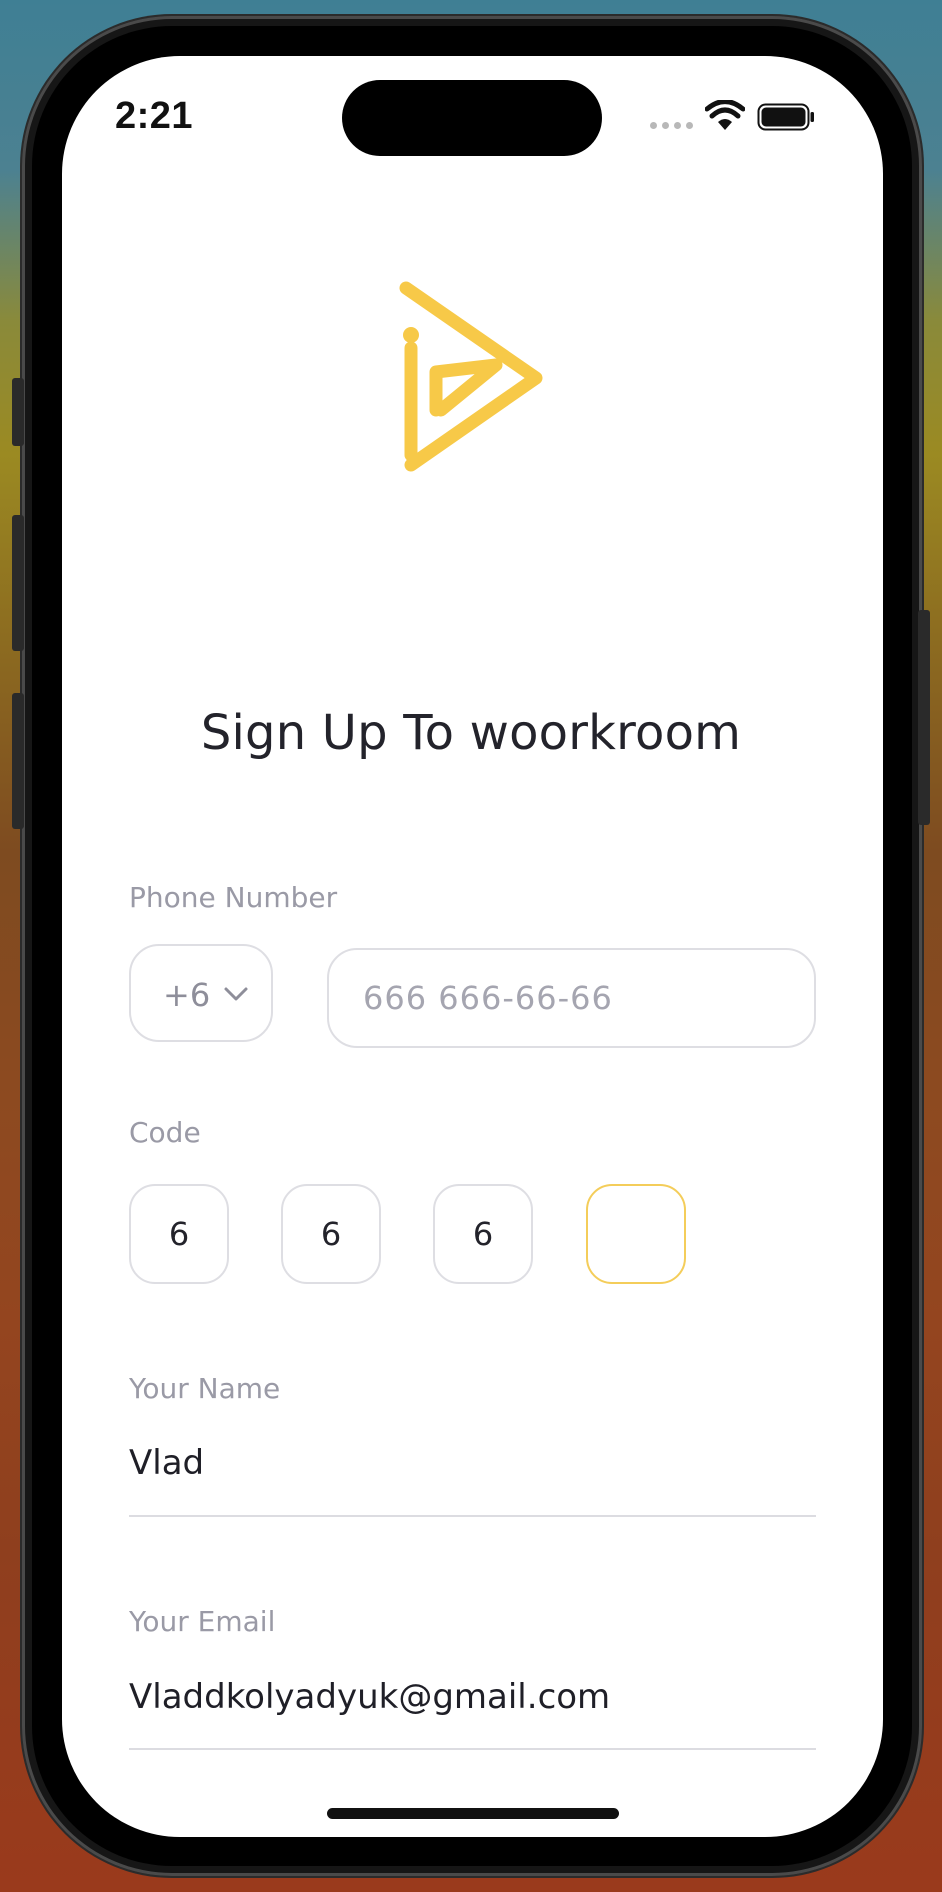  Describe the element at coordinates (179, 1234) in the screenshot. I see `code-digit-1: 6` at that location.